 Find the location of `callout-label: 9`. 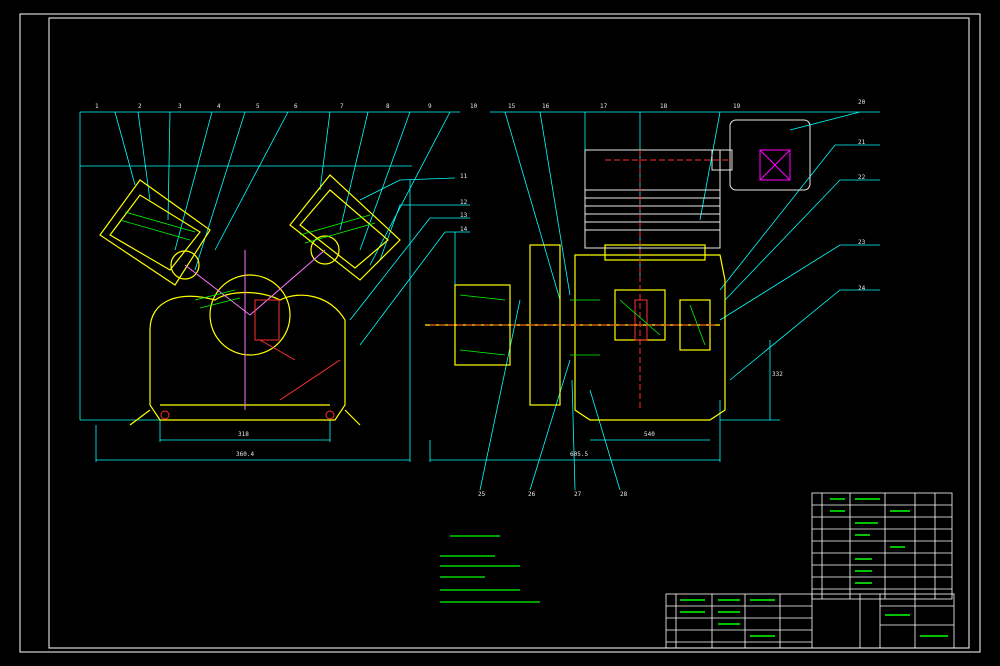

callout-label: 9 is located at coordinates (430, 106).